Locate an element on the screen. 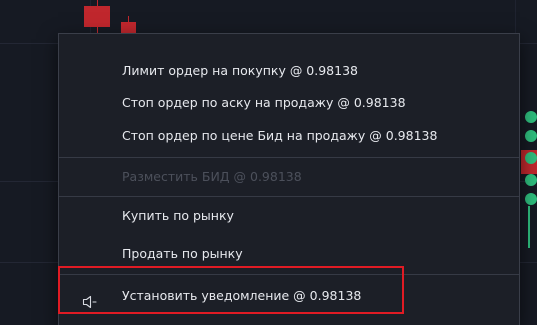 This screenshot has width=537, height=325. menu-item-set-alert: Установить уведомление @ 0.98138 is located at coordinates (289, 296).